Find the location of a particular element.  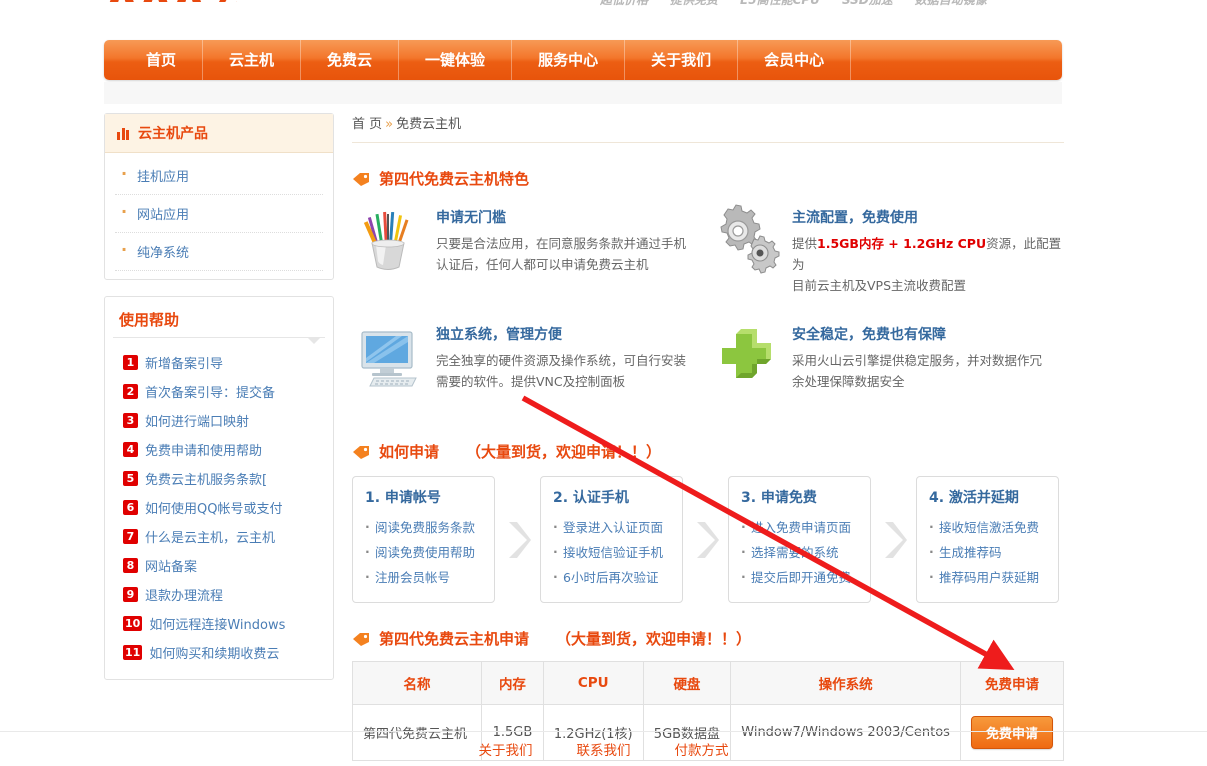

feature-text-4-line1: 采用火山云引擎提供稳定服务，并对数据作冗 is located at coordinates (917, 360).